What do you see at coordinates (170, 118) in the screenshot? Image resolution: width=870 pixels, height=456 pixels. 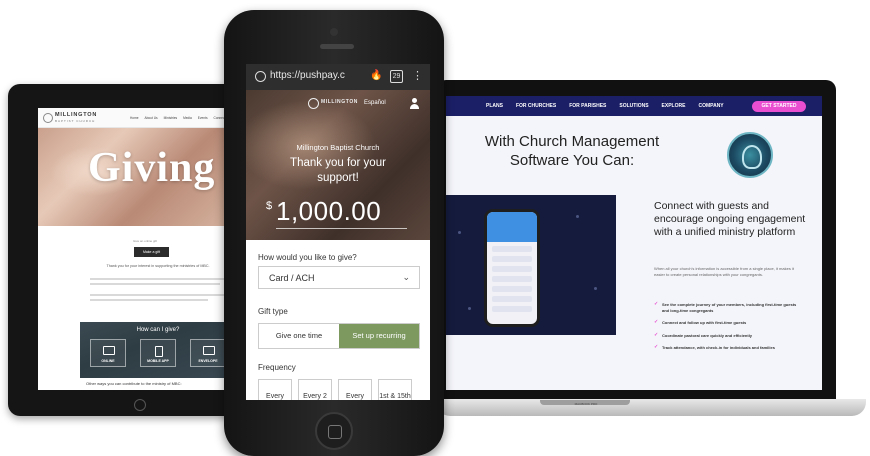 I see `tablet-nav-item: Ministries` at bounding box center [170, 118].